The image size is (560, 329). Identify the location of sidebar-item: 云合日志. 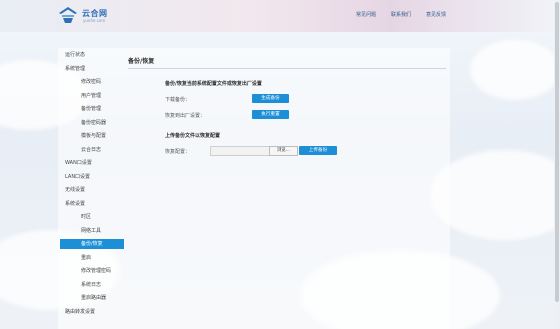
(92, 150).